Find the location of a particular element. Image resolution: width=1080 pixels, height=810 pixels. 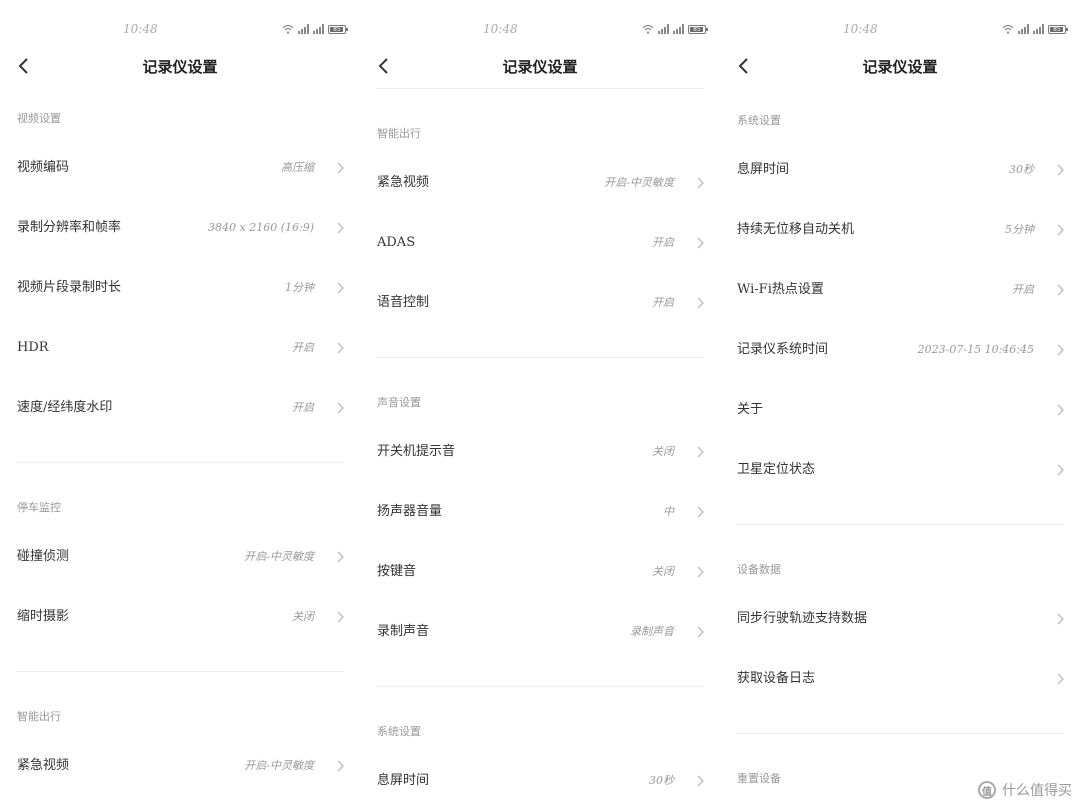

row-label: 按键音 is located at coordinates (397, 571).